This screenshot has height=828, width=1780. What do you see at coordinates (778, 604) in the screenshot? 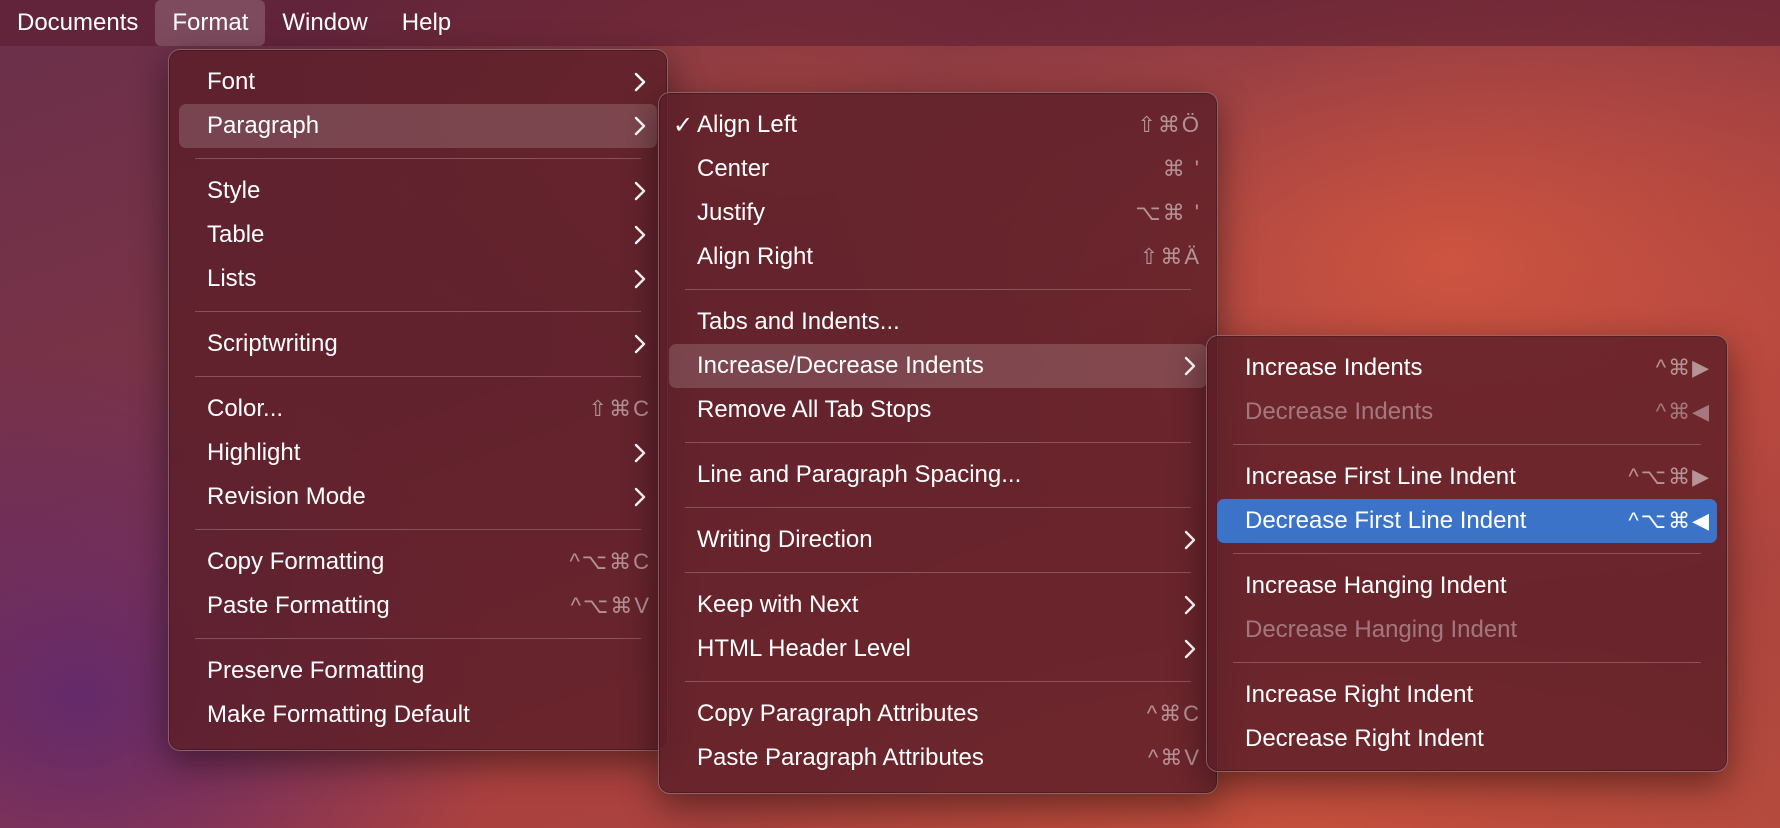
I see `menu-item-label: Keep with Next` at bounding box center [778, 604].